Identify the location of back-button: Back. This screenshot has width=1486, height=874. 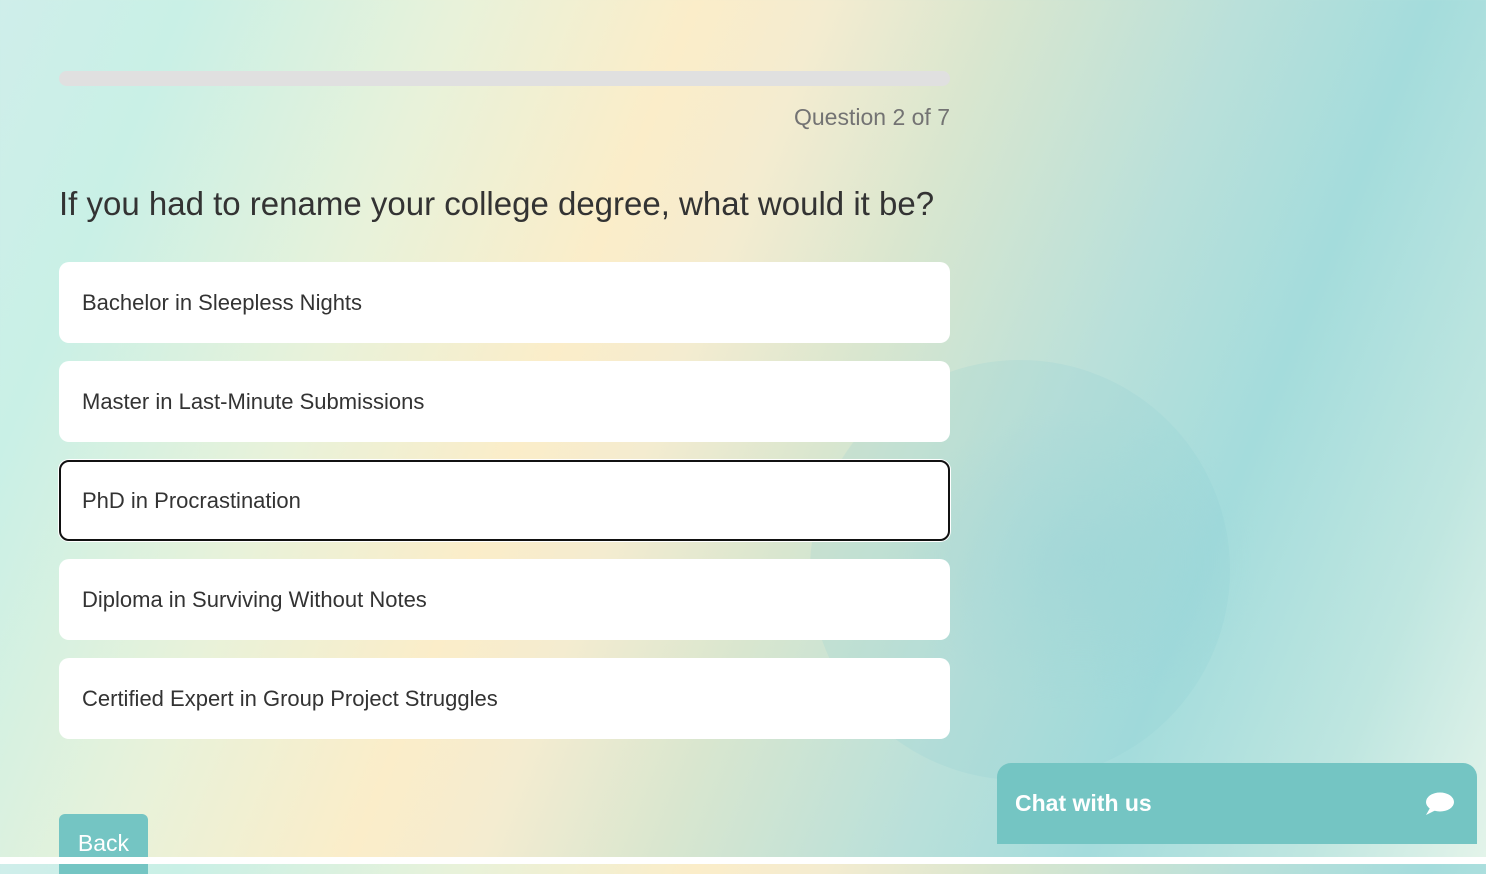
(103, 844).